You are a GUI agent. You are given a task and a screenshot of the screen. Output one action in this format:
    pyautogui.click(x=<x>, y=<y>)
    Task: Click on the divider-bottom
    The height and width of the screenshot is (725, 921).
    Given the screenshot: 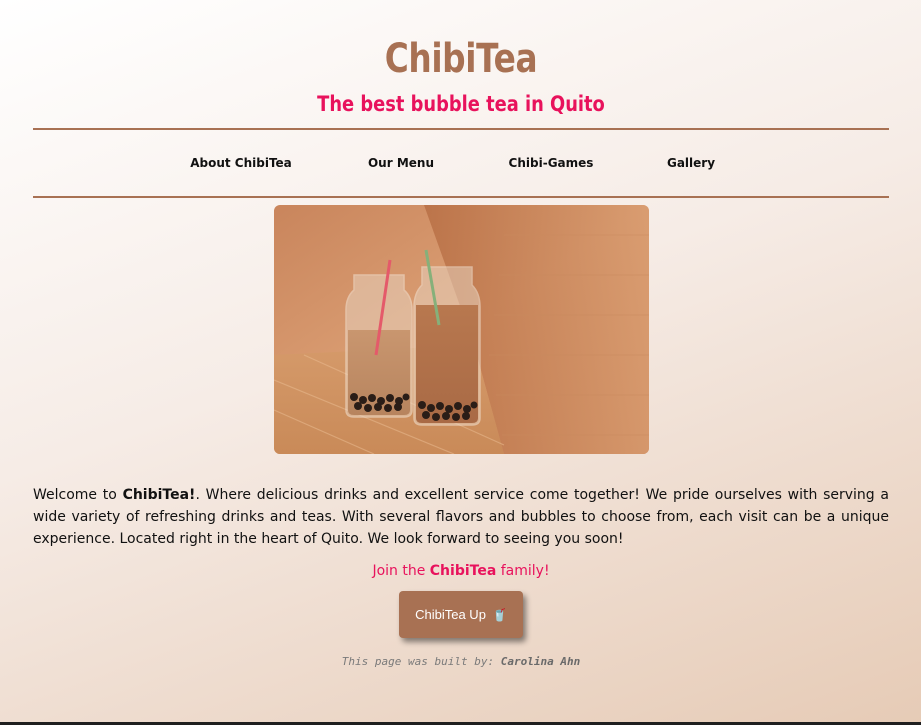 What is the action you would take?
    pyautogui.click(x=461, y=197)
    